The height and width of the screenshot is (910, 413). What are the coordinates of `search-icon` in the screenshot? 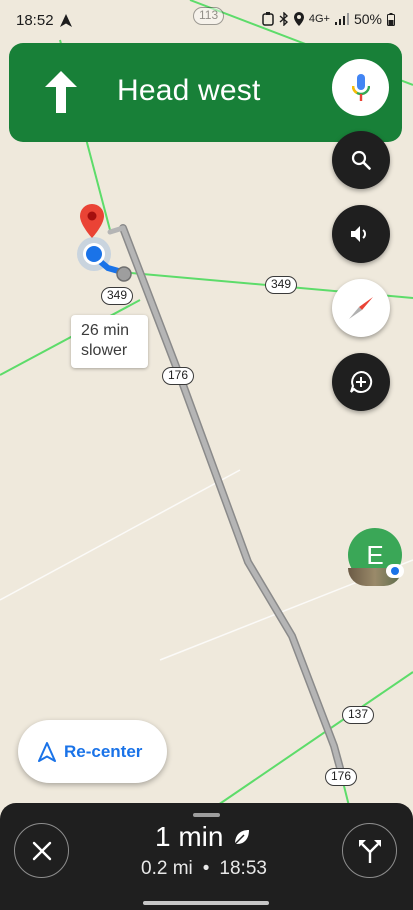 It's located at (361, 160).